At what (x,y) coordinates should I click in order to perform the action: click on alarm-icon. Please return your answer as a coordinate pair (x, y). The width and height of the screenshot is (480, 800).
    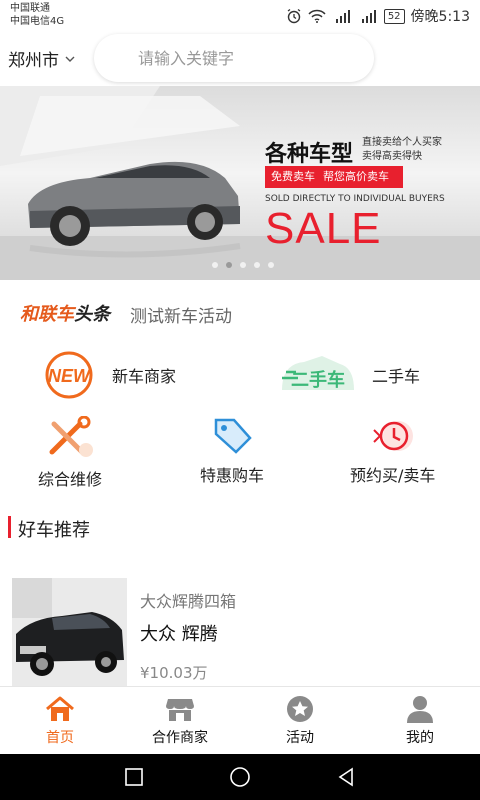
    Looking at the image, I should click on (294, 16).